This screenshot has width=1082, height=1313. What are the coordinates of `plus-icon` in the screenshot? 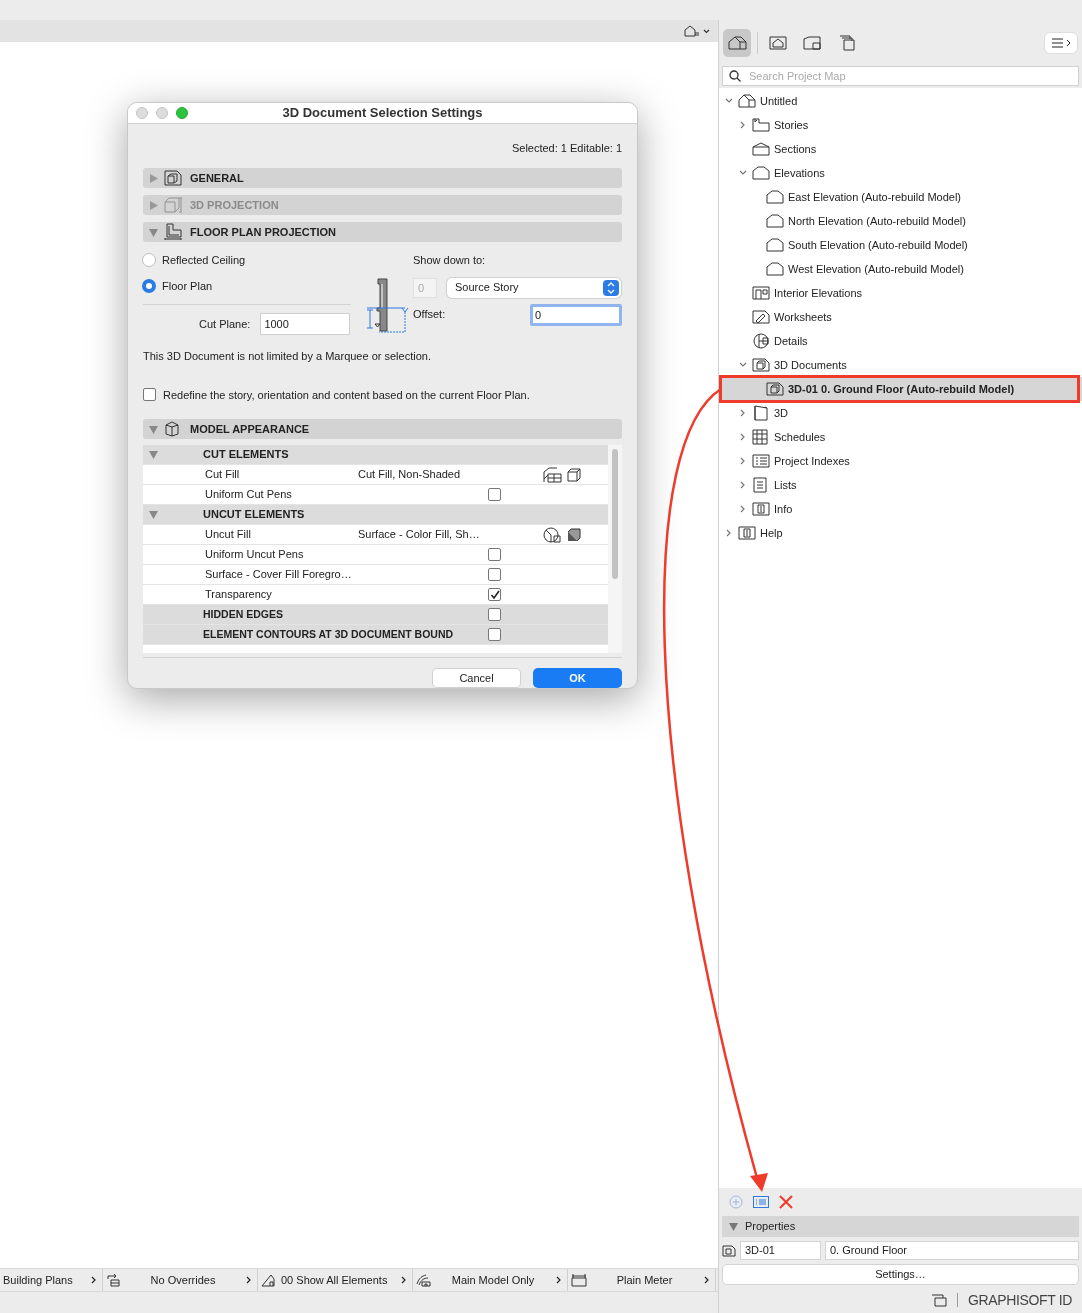 It's located at (736, 1202).